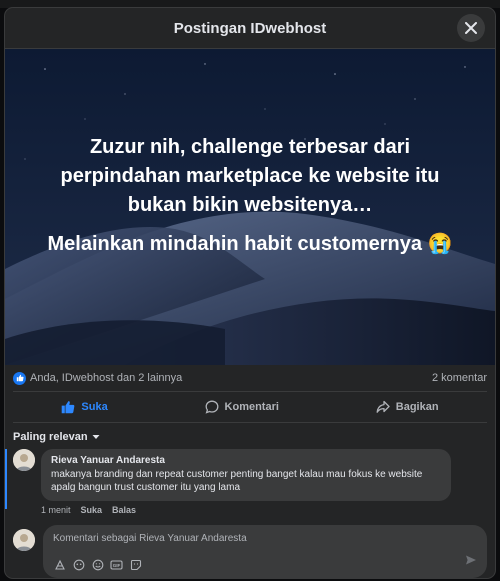 Image resolution: width=500 pixels, height=581 pixels. Describe the element at coordinates (383, 406) in the screenshot. I see `share-icon` at that location.